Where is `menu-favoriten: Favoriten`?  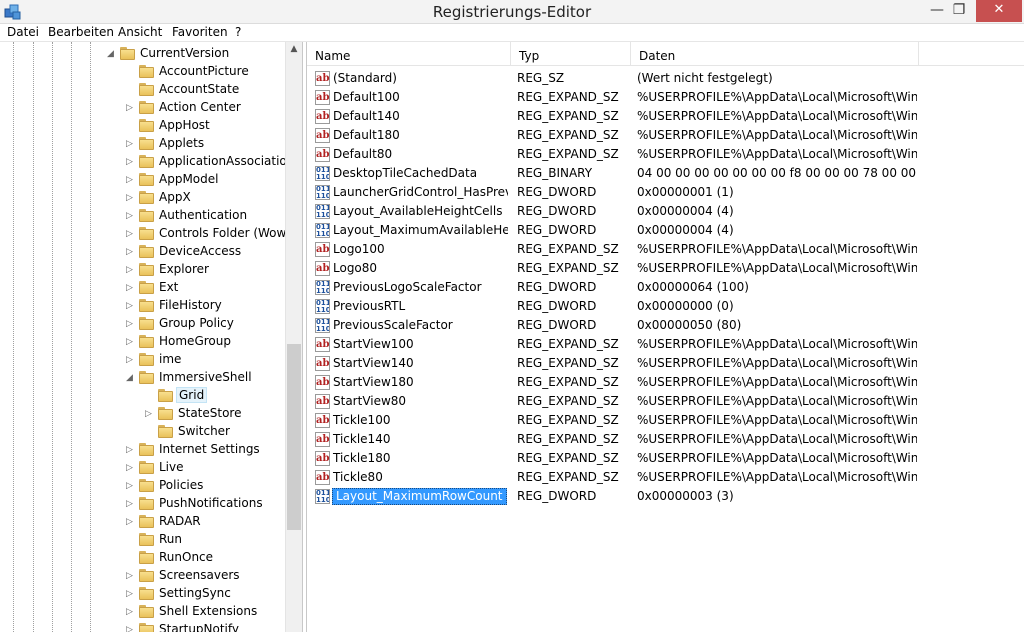
menu-favoriten: Favoriten is located at coordinates (200, 32).